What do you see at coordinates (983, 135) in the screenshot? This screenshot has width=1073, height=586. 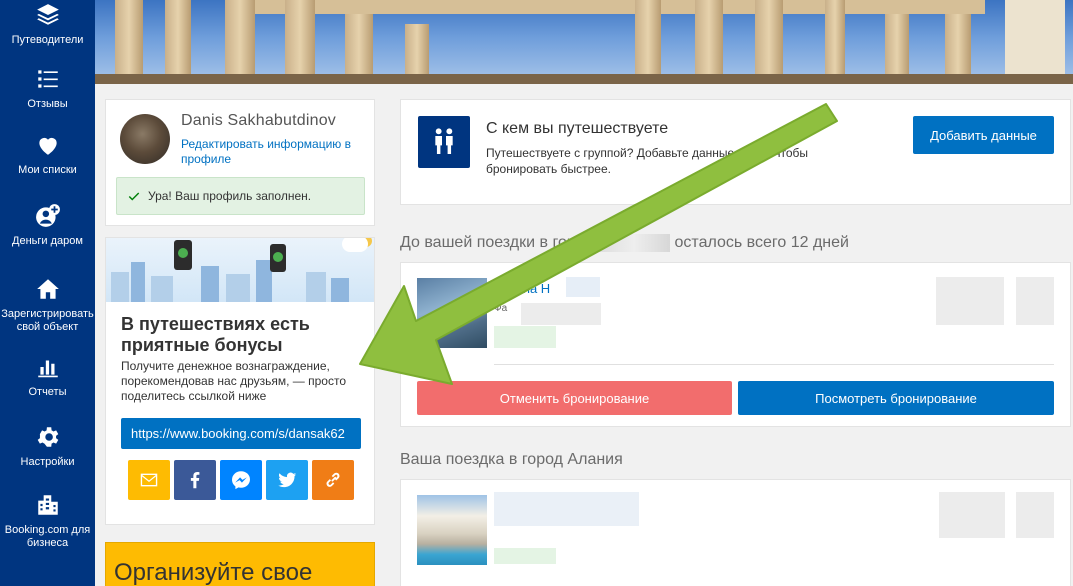 I see `add-data-button: Добавить данные` at bounding box center [983, 135].